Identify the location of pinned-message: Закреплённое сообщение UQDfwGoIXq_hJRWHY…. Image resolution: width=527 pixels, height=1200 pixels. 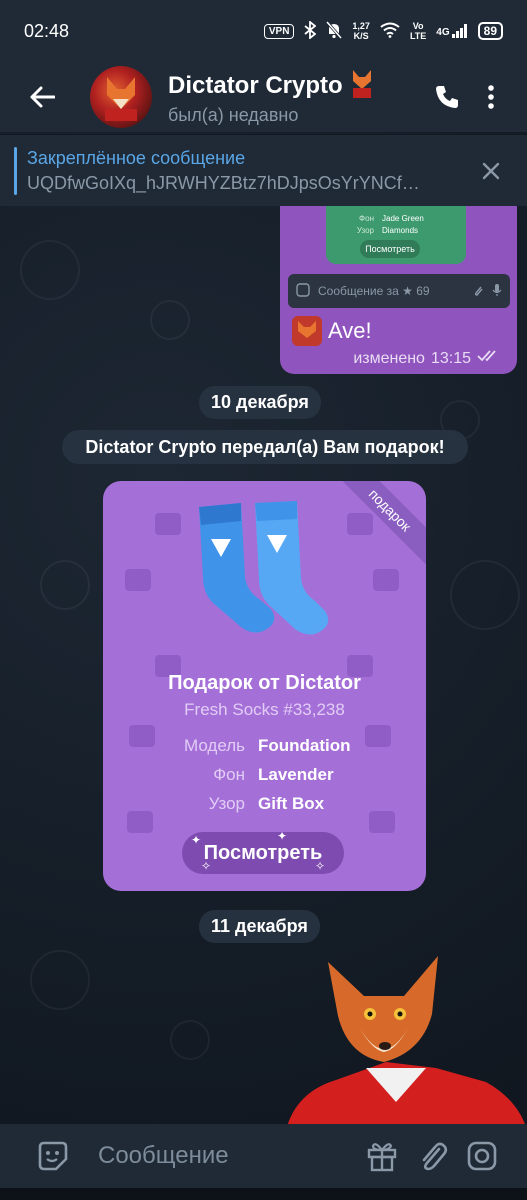
(263, 170).